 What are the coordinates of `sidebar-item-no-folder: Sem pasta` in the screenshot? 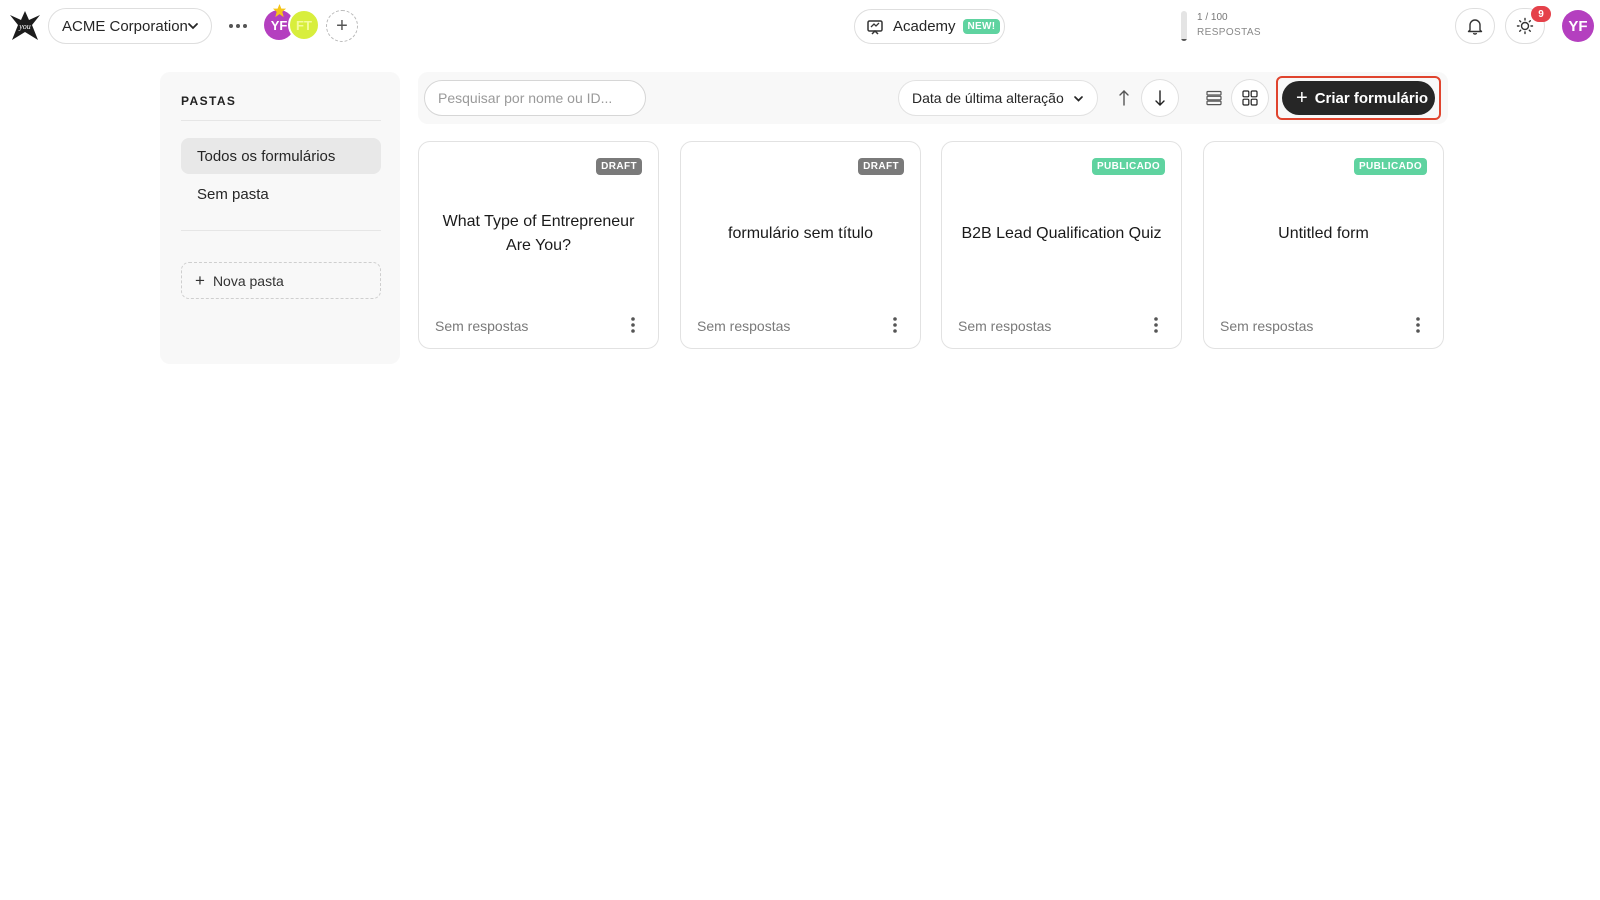 It's located at (281, 194).